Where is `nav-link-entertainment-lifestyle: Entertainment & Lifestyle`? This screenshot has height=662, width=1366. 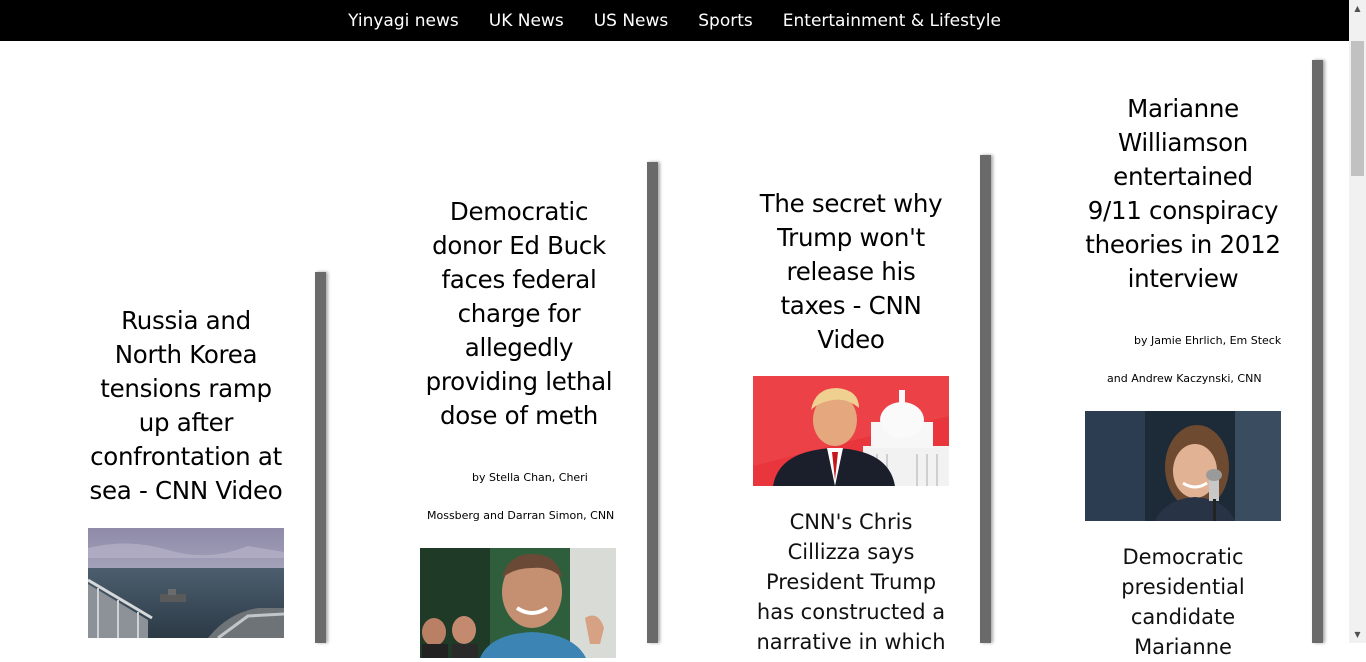
nav-link-entertainment-lifestyle: Entertainment & Lifestyle is located at coordinates (892, 21).